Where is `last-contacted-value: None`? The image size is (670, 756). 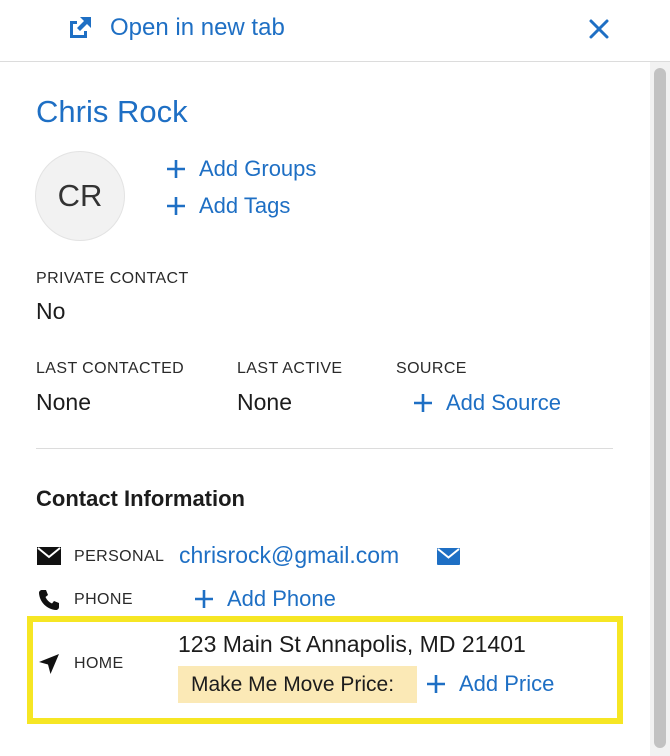
last-contacted-value: None is located at coordinates (63, 402).